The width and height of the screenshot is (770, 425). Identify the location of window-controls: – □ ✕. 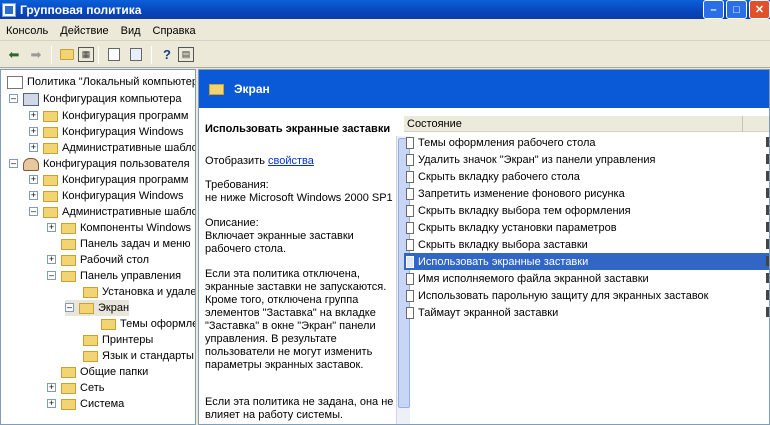
(735, 9).